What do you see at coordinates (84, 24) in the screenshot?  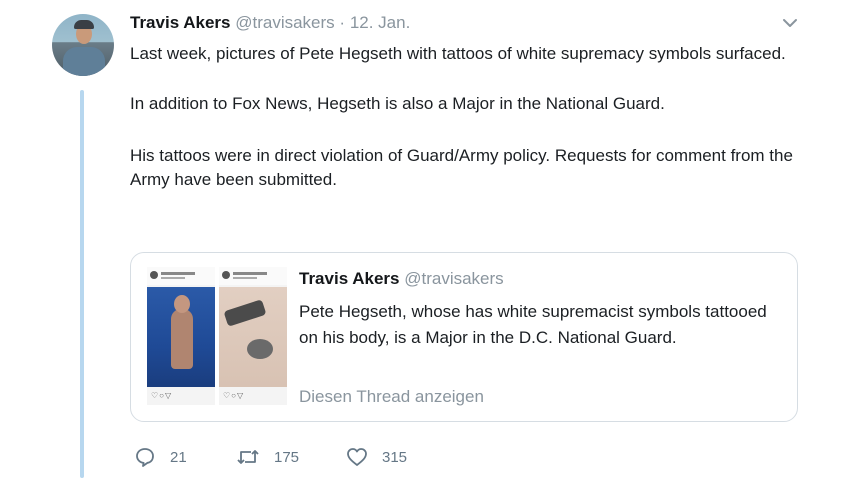 I see `avatar-cap` at bounding box center [84, 24].